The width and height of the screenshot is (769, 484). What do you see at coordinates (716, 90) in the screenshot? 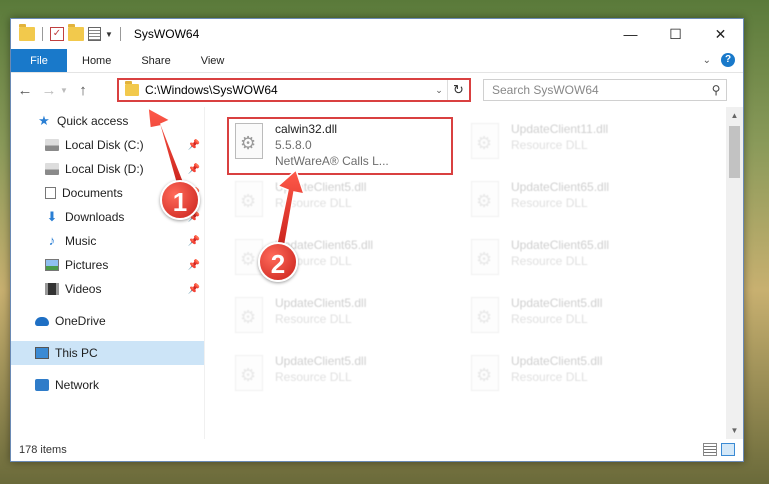
I see `search-icon: ⚲` at bounding box center [716, 90].